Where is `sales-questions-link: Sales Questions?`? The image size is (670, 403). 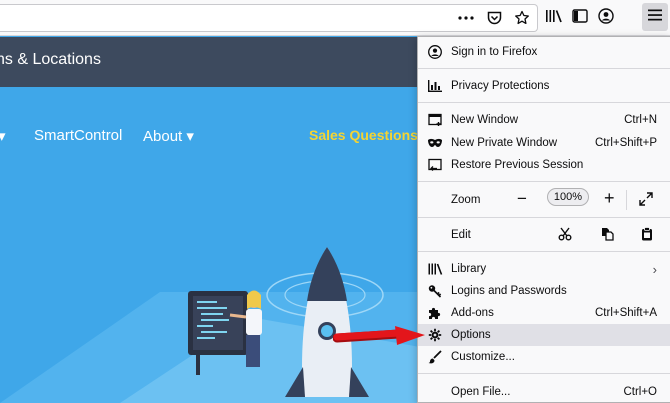 sales-questions-link: Sales Questions? is located at coordinates (367, 135).